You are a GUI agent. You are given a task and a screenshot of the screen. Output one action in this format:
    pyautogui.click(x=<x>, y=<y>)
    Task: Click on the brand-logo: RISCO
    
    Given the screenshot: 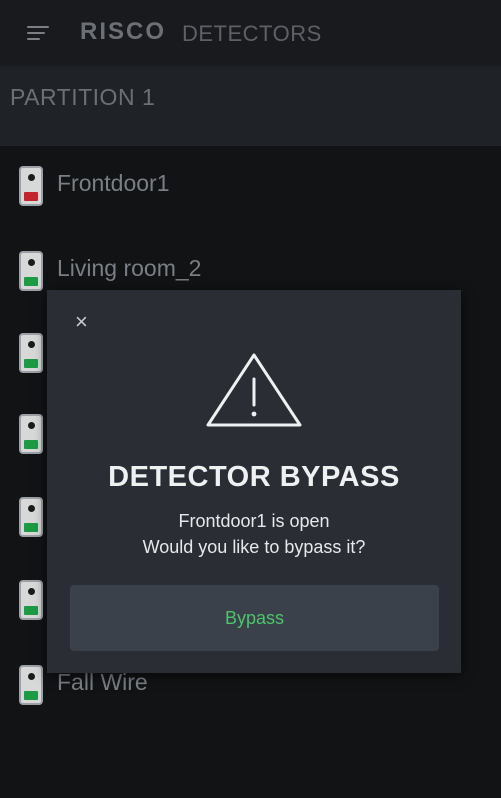 What is the action you would take?
    pyautogui.click(x=123, y=31)
    